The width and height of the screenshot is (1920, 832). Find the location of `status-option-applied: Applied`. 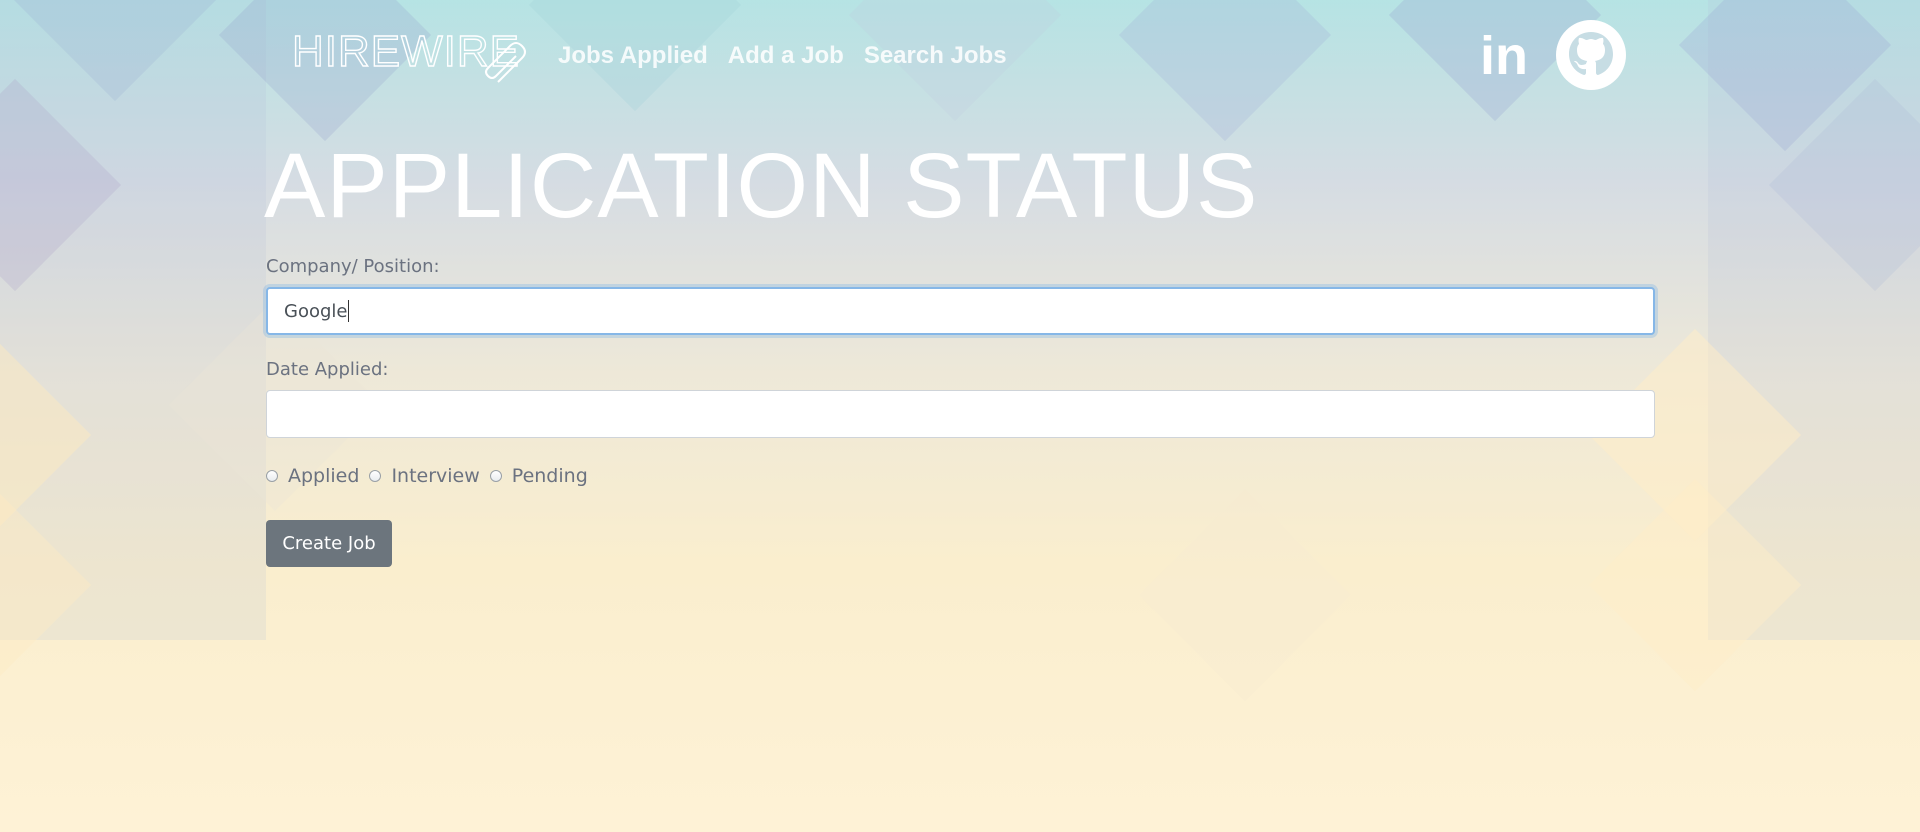

status-option-applied: Applied is located at coordinates (312, 476).